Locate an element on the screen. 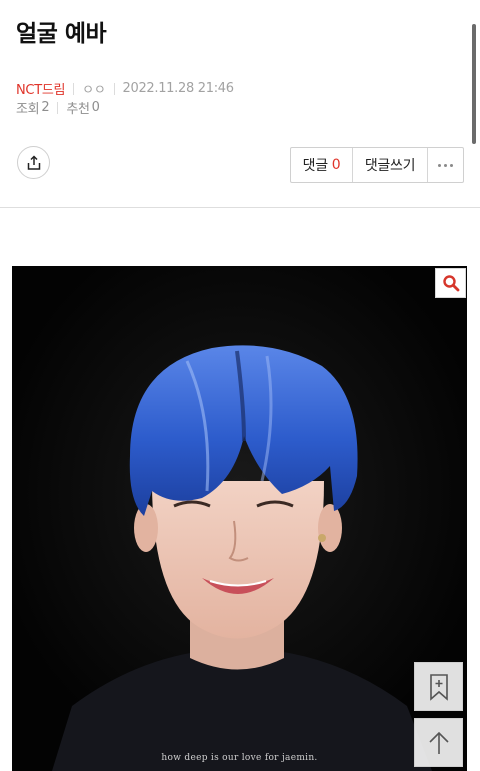 This screenshot has width=480, height=771. stats-divider is located at coordinates (58, 107).